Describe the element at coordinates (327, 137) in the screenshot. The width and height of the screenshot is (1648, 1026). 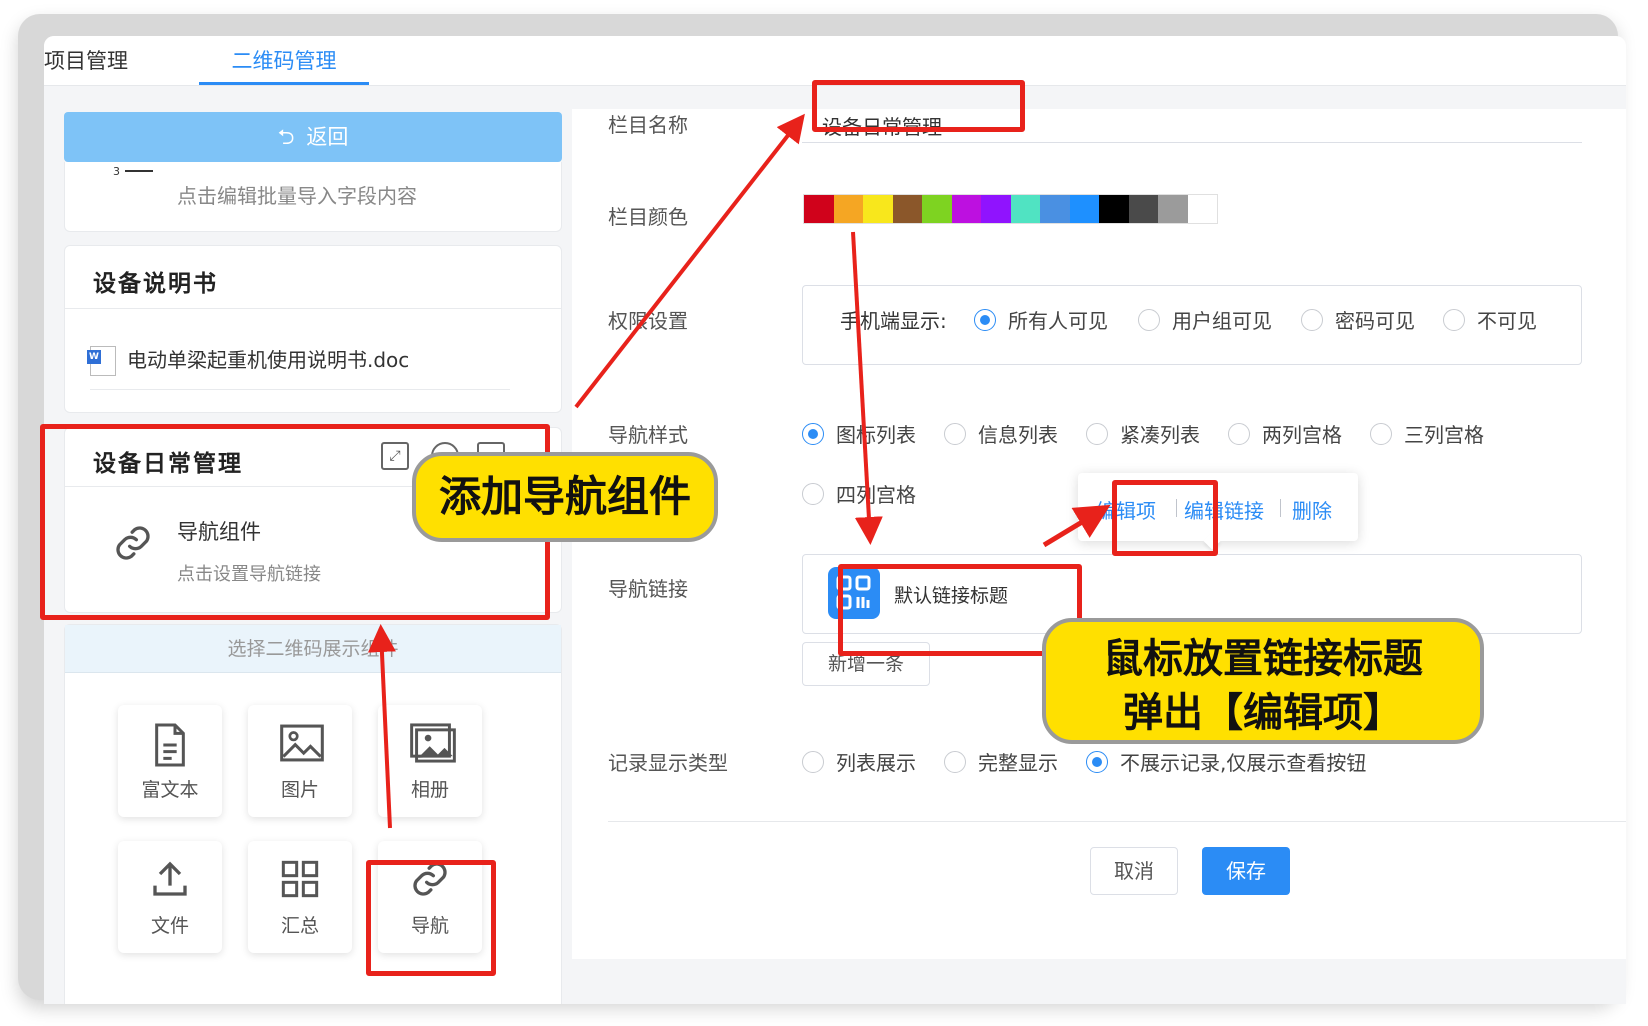
I see `back-label: 返回` at that location.